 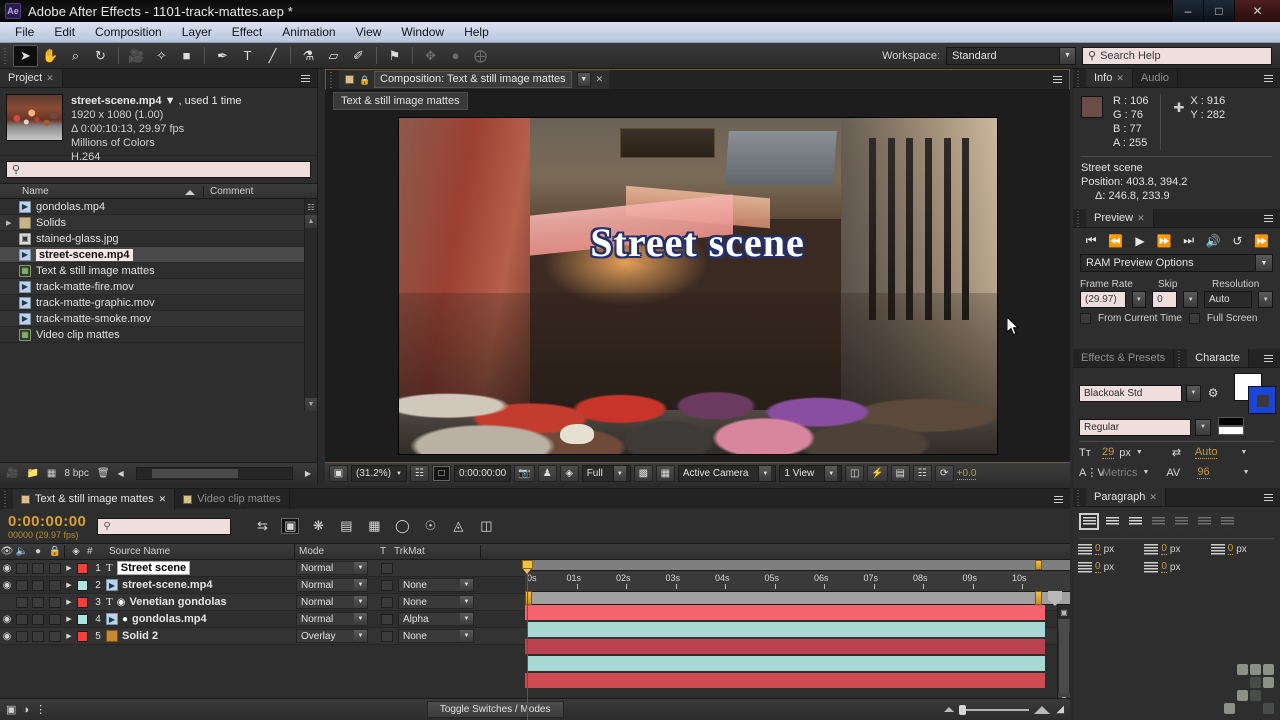 What do you see at coordinates (272, 56) in the screenshot?
I see `brush-tool: ╱` at bounding box center [272, 56].